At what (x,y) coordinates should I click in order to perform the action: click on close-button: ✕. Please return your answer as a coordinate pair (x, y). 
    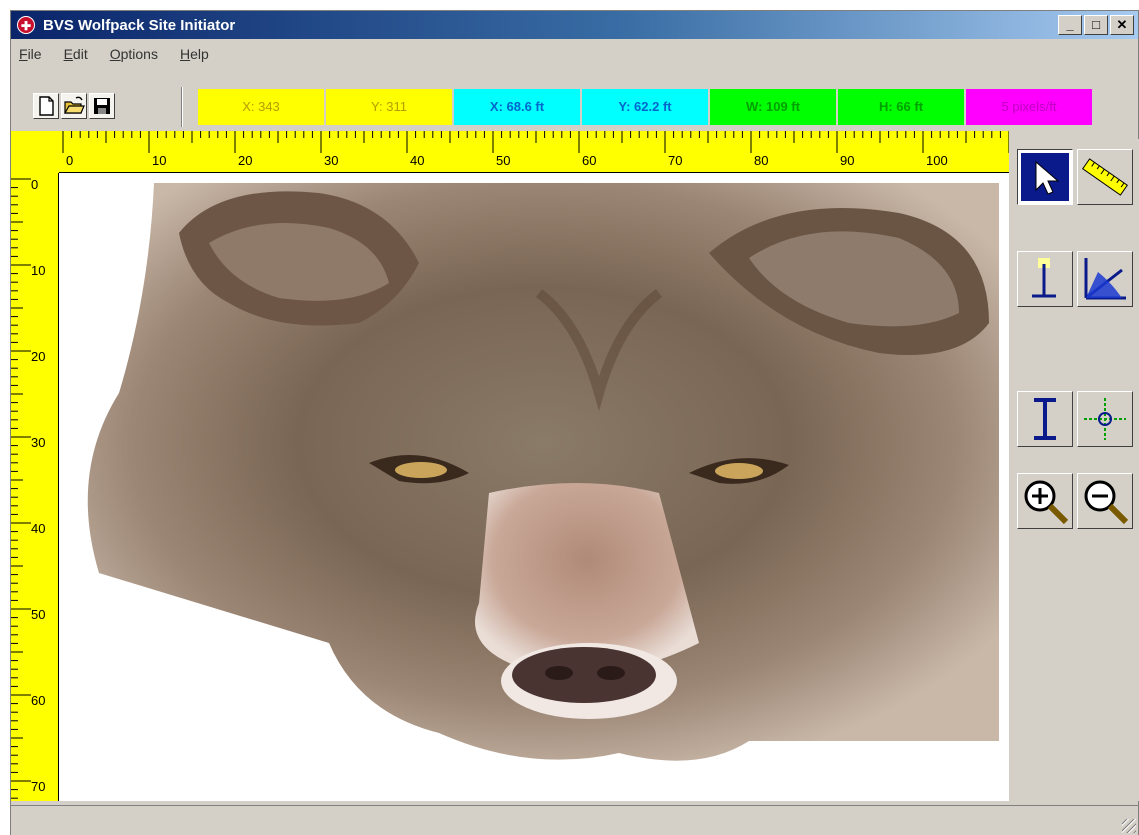
    Looking at the image, I should click on (1122, 25).